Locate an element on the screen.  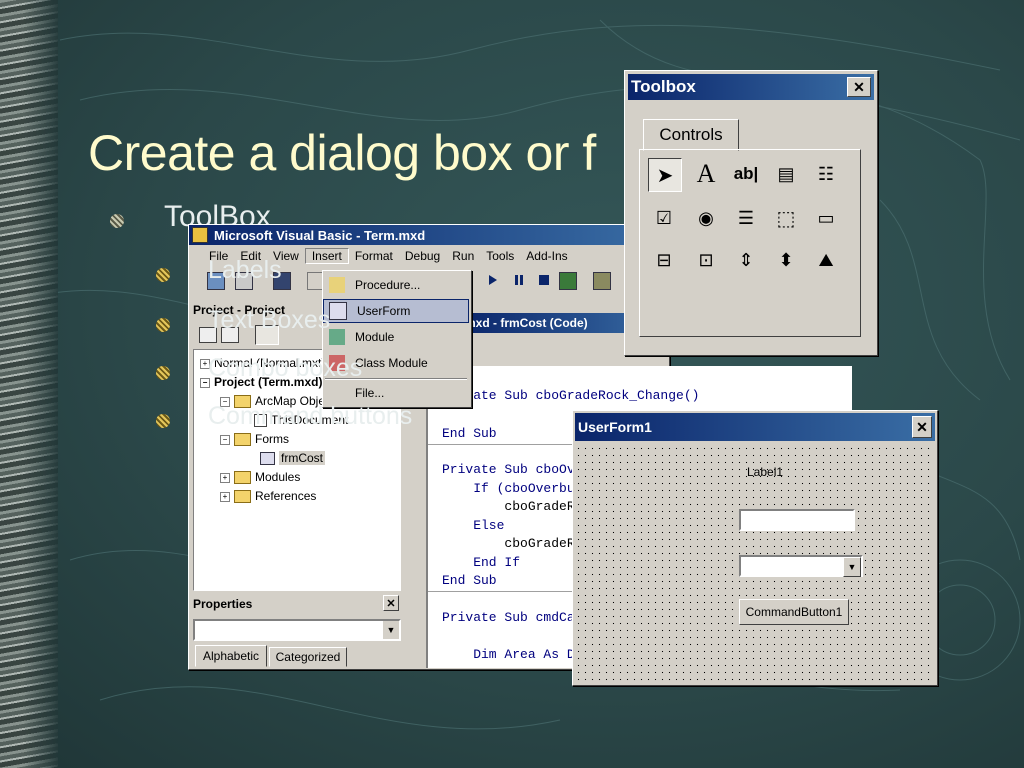
textbox-tool-icon: ab| is located at coordinates (746, 174).